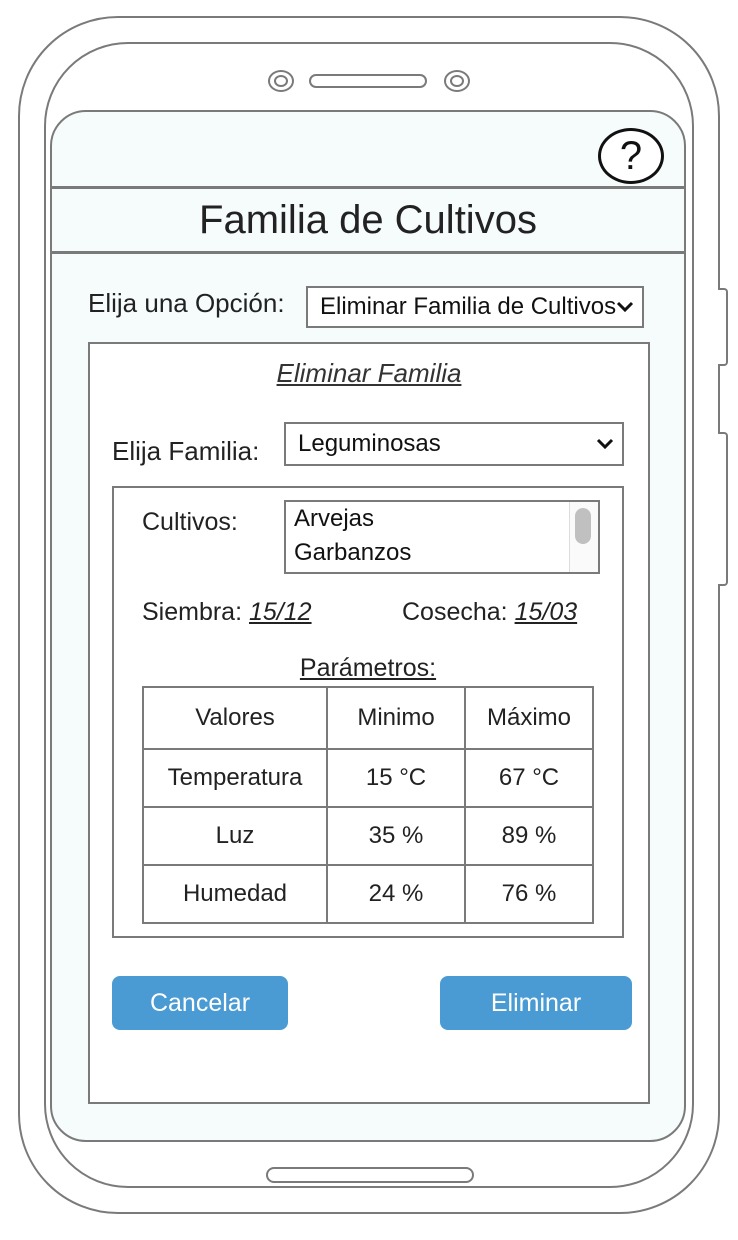  I want to click on sowing-label: Siembra:, so click(192, 612).